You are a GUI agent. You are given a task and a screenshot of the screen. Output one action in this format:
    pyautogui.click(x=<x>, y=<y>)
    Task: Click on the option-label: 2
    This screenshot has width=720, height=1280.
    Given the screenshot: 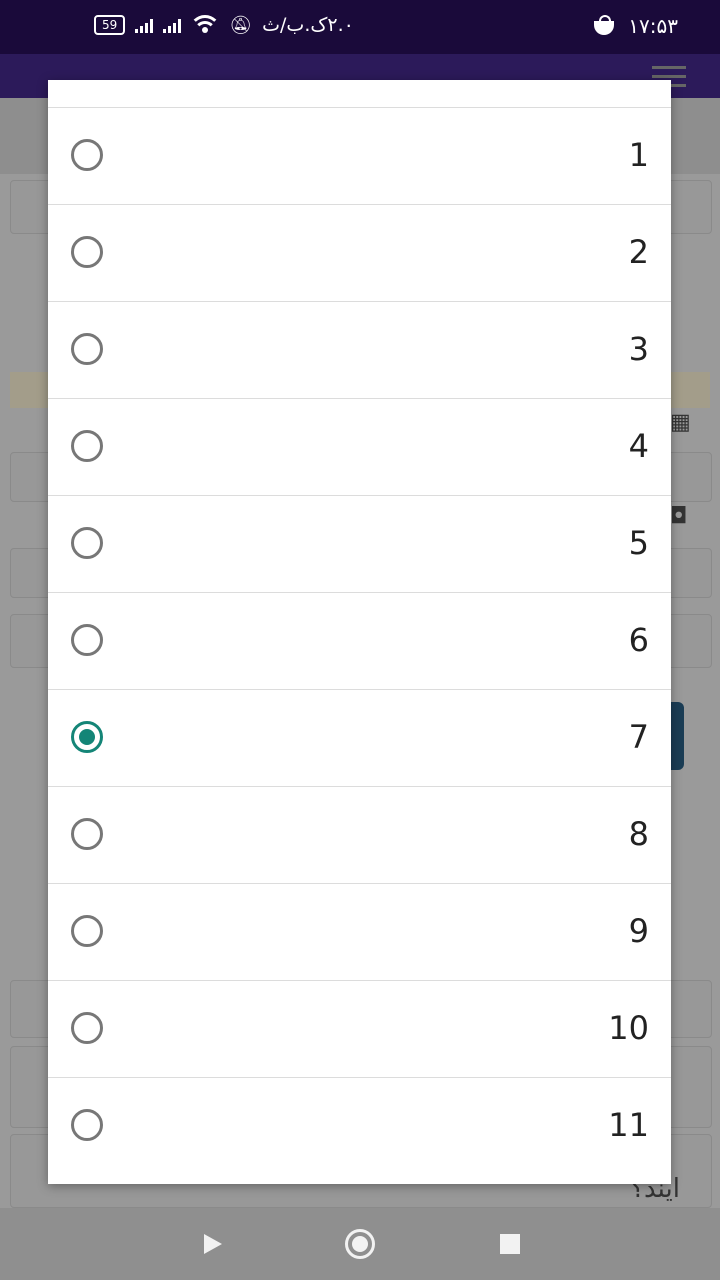 What is the action you would take?
    pyautogui.click(x=638, y=252)
    